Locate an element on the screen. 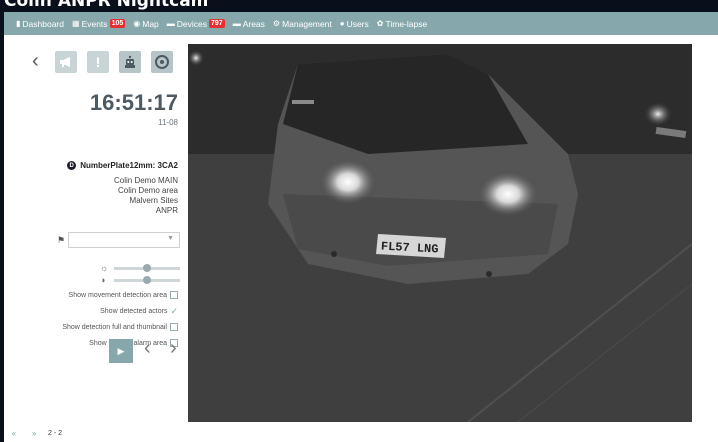 The height and width of the screenshot is (442, 718). nav-item-dashboard: ▮ Dashboard is located at coordinates (40, 24).